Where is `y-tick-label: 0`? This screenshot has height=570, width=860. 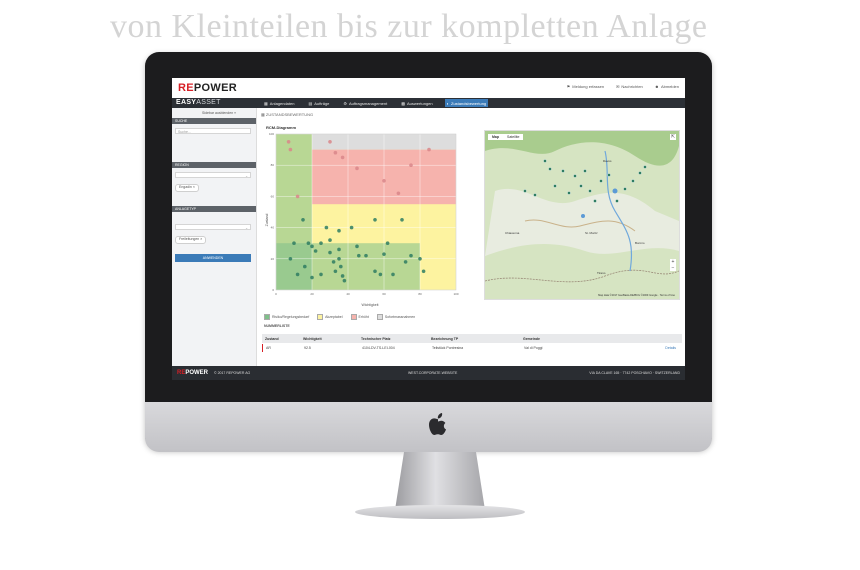 y-tick-label: 0 is located at coordinates (273, 290).